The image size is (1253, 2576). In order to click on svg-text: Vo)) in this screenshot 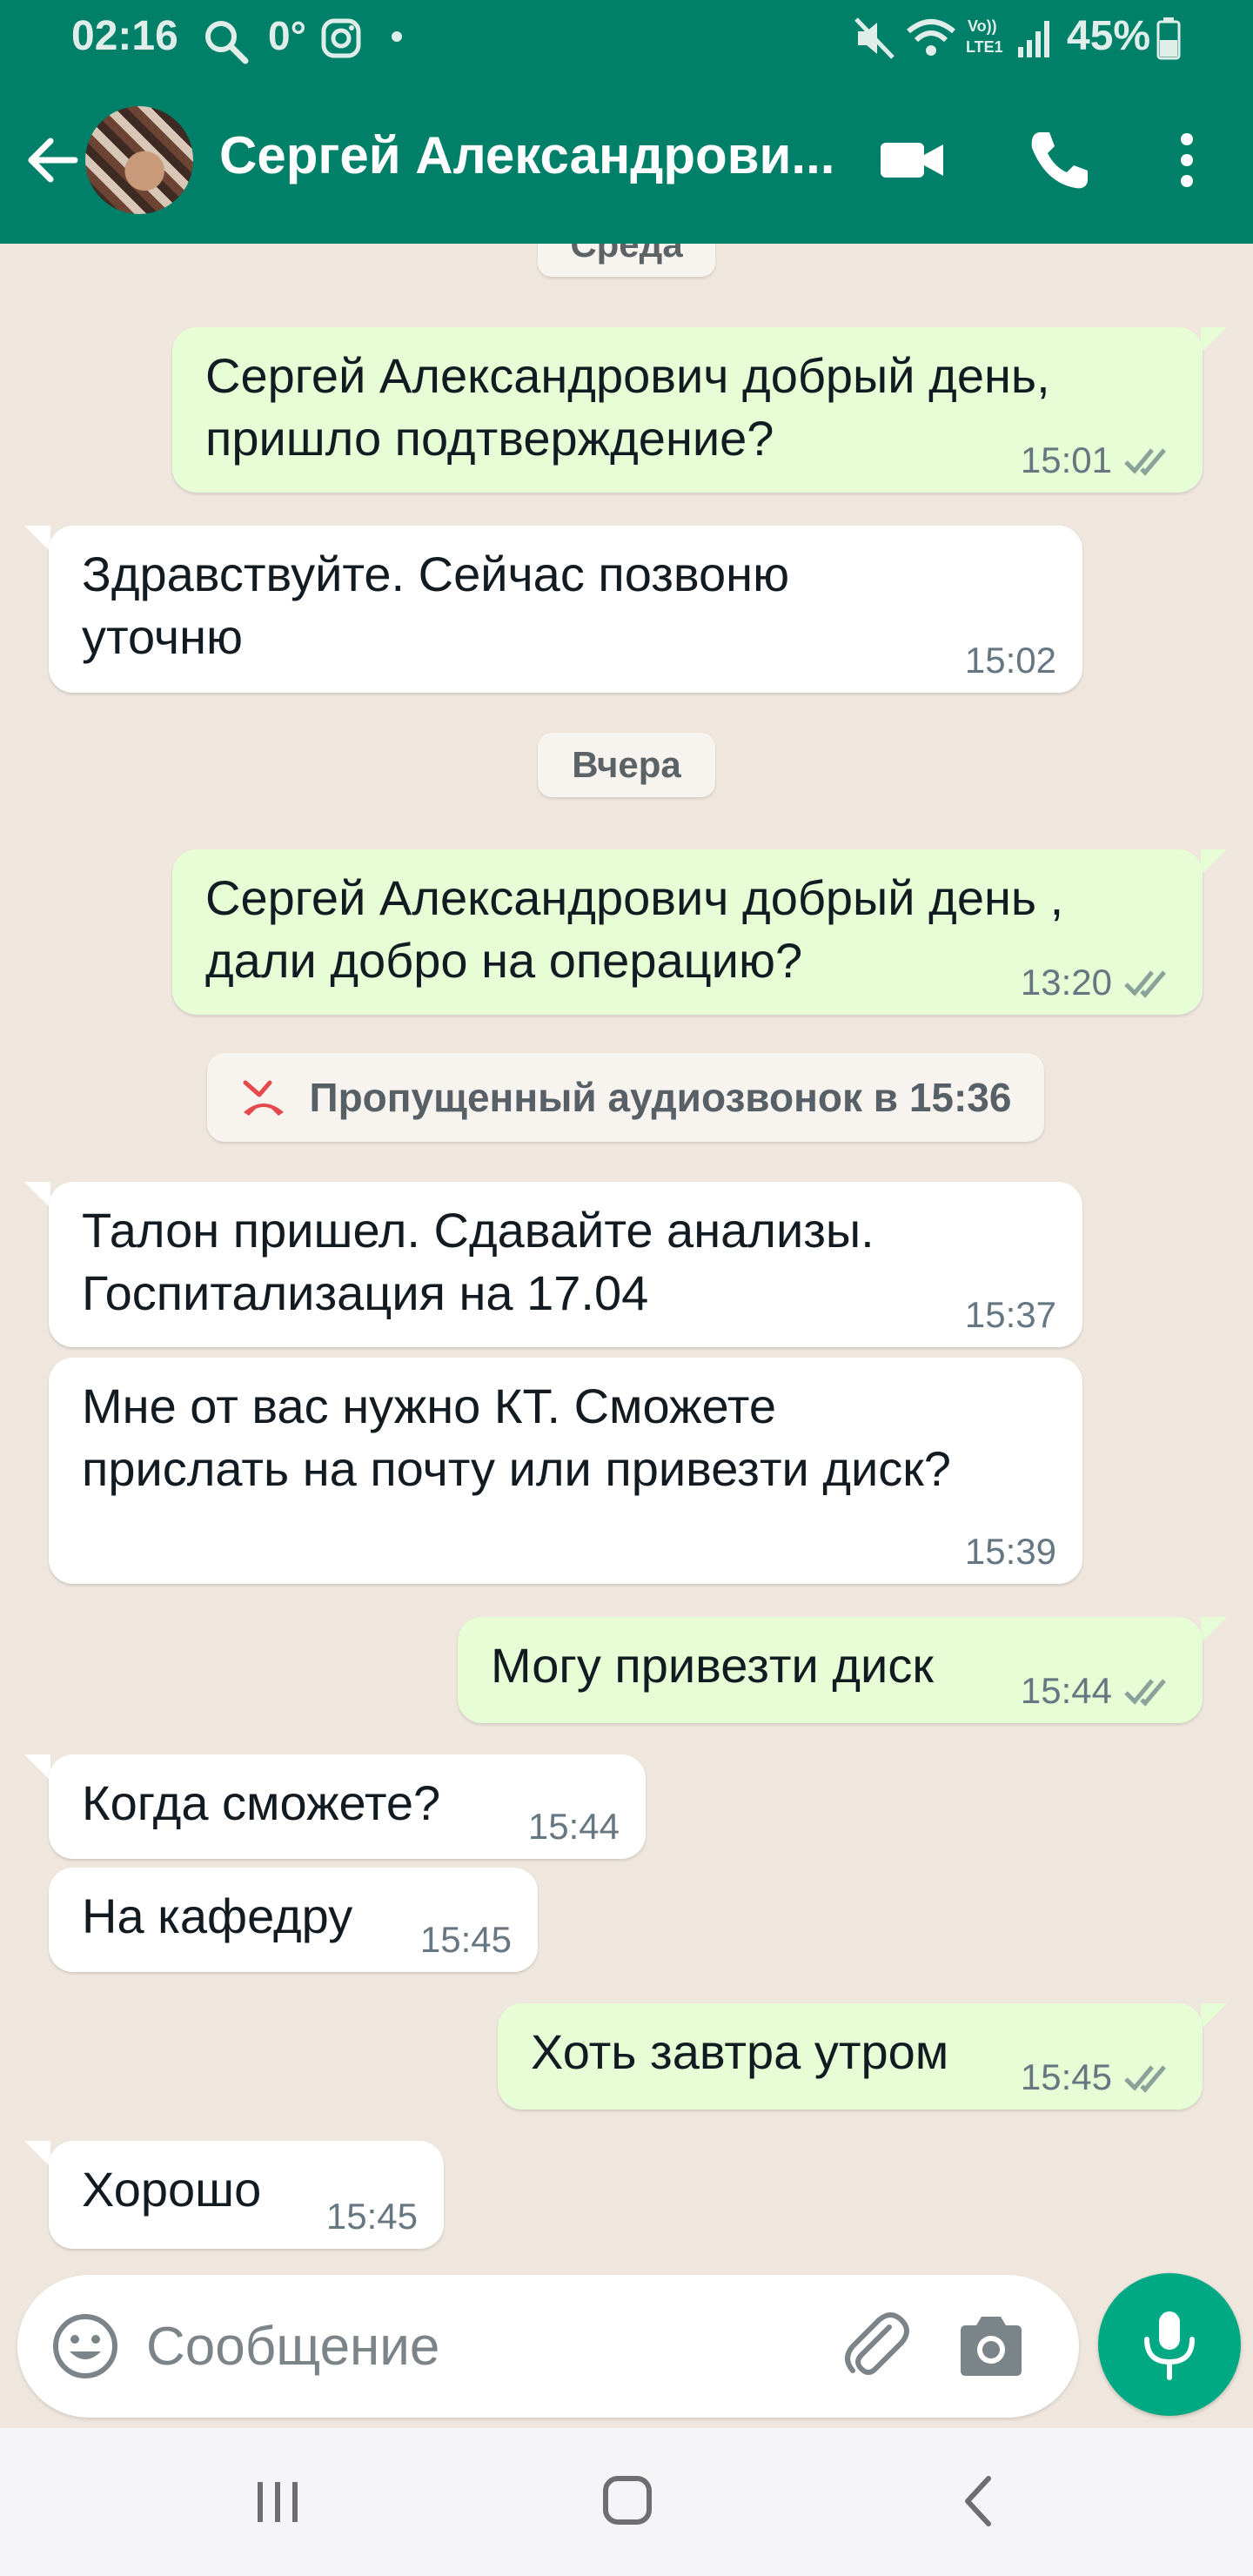, I will do `click(982, 26)`.